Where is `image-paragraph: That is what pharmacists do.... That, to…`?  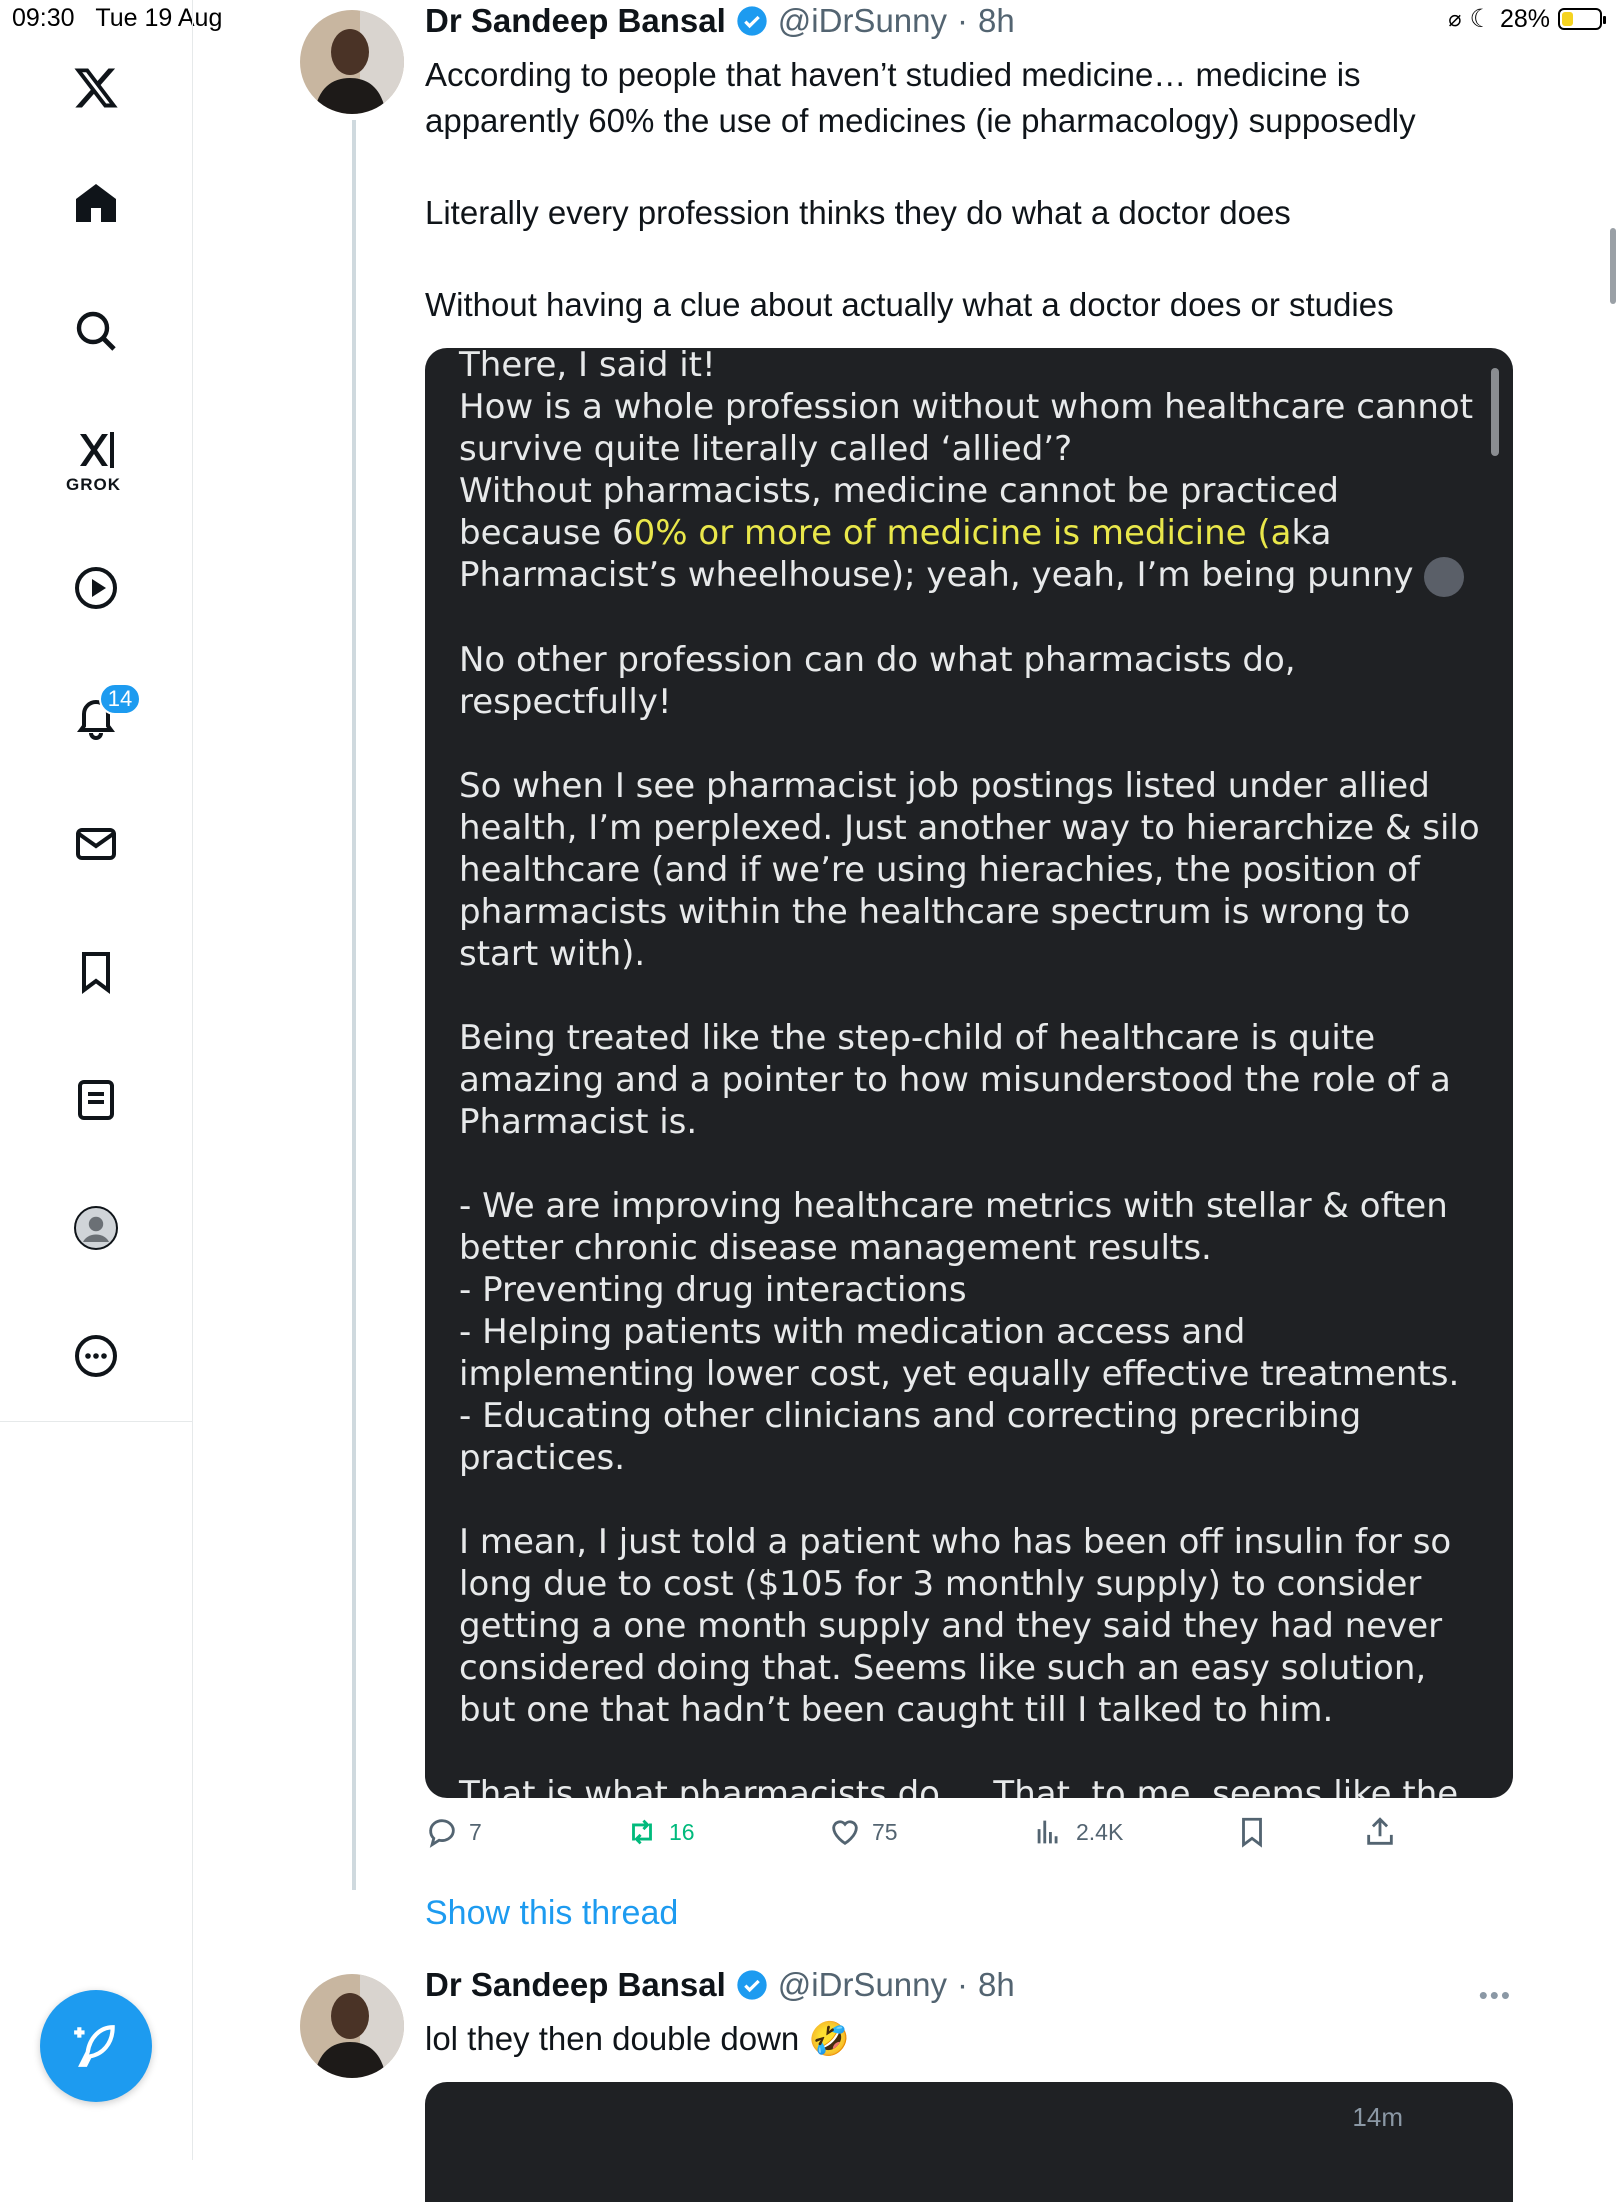 image-paragraph: That is what pharmacists do.... That, to… is located at coordinates (959, 1786).